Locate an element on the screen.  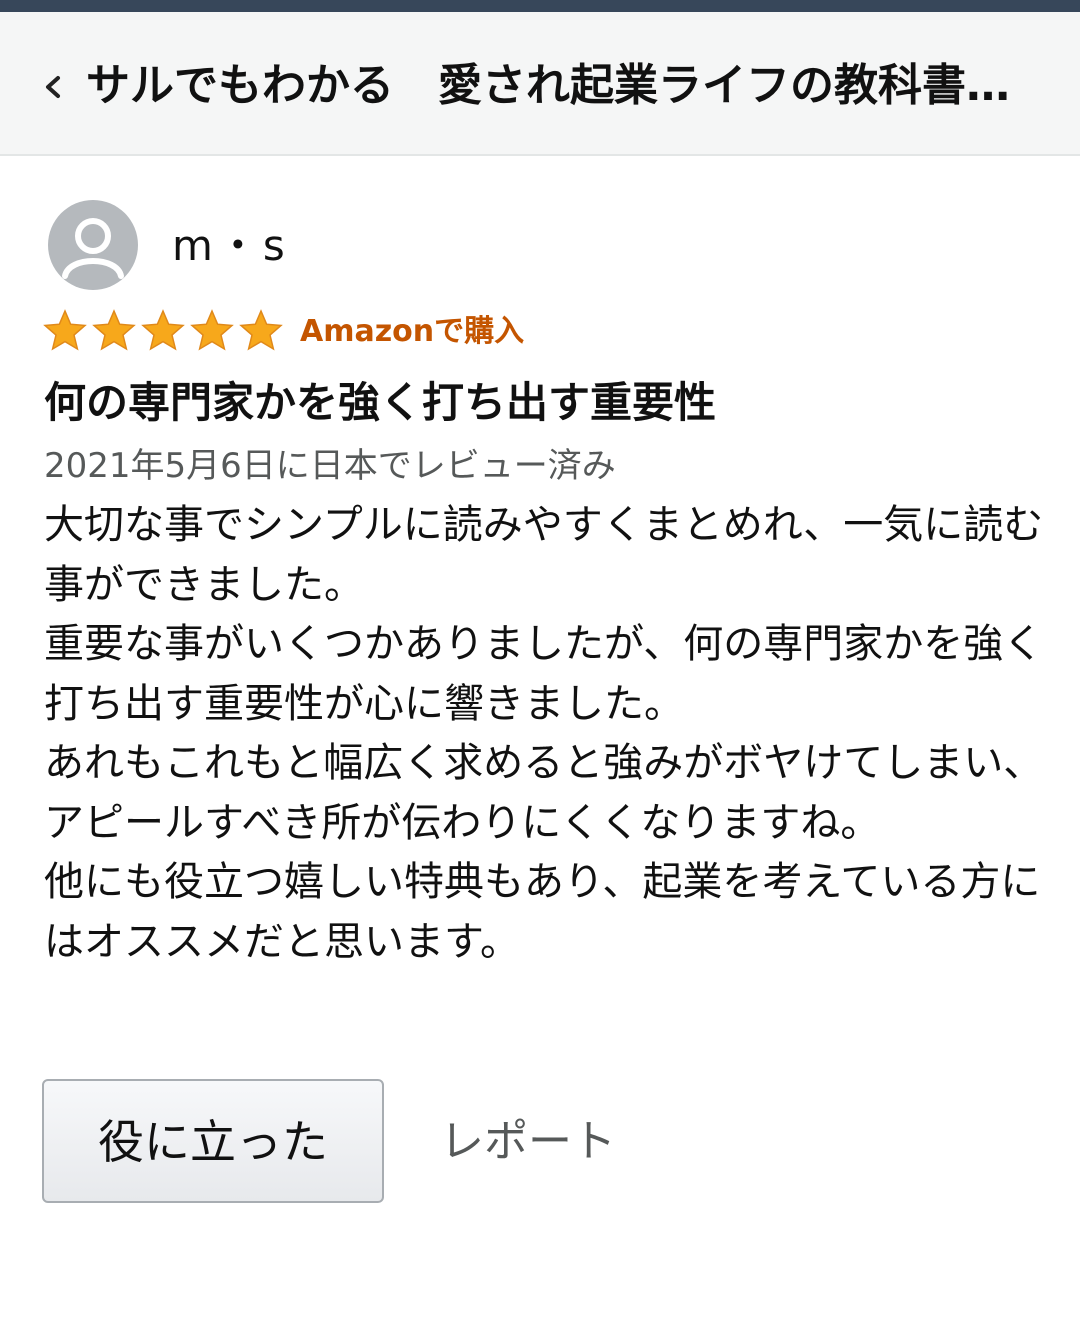
review-title: 何の専門家かを強く打ち出す重要性 is located at coordinates (380, 402).